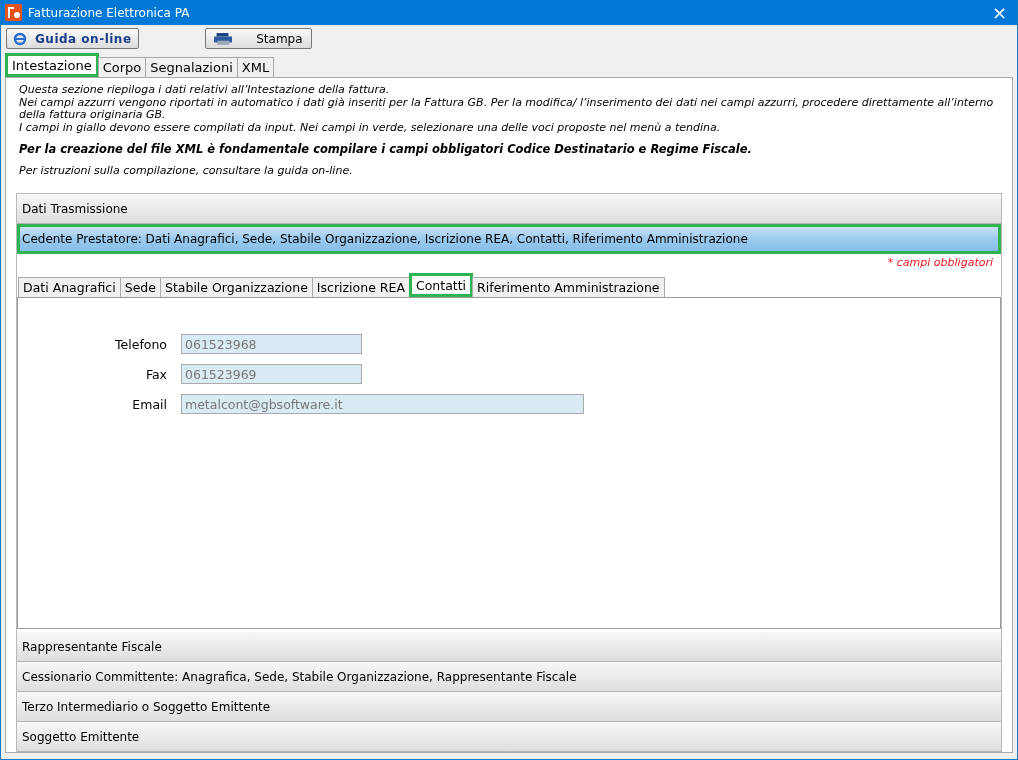  I want to click on instruction-text: Per istruzioni sulla compilazione, consultare la guida on-line., so click(186, 170).